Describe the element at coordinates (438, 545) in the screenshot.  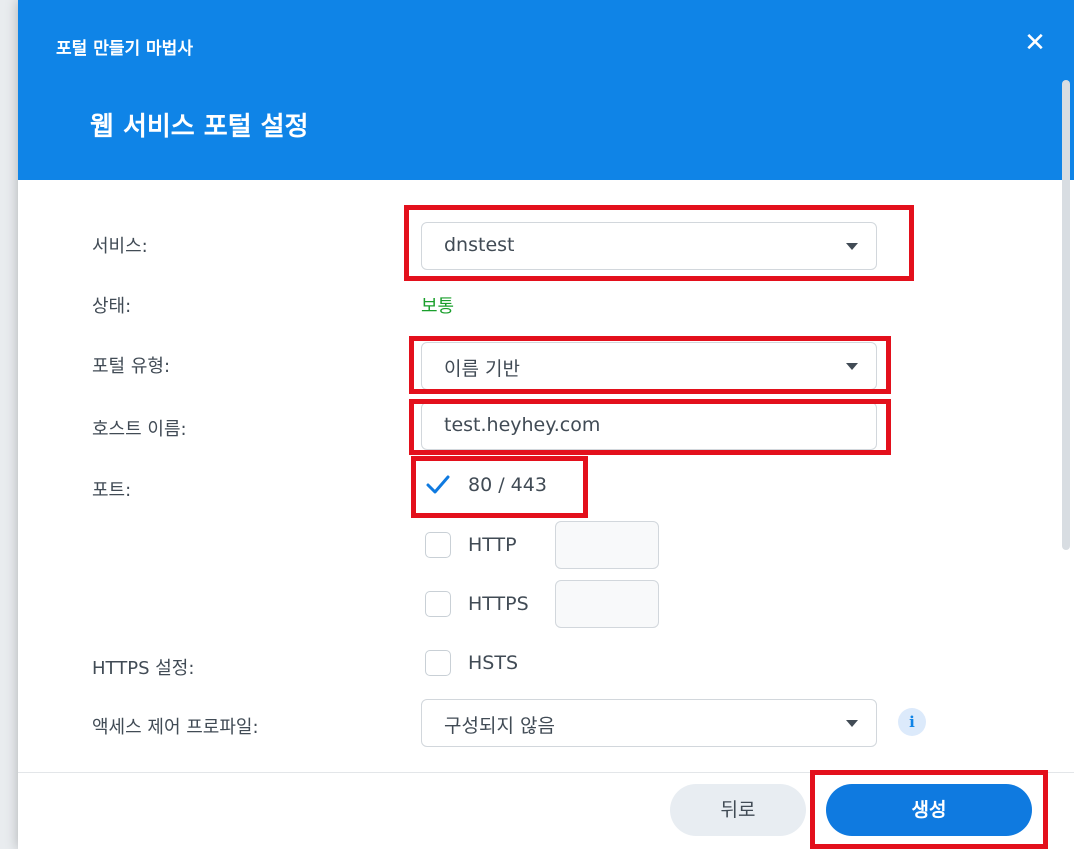
I see `http-checkbox` at that location.